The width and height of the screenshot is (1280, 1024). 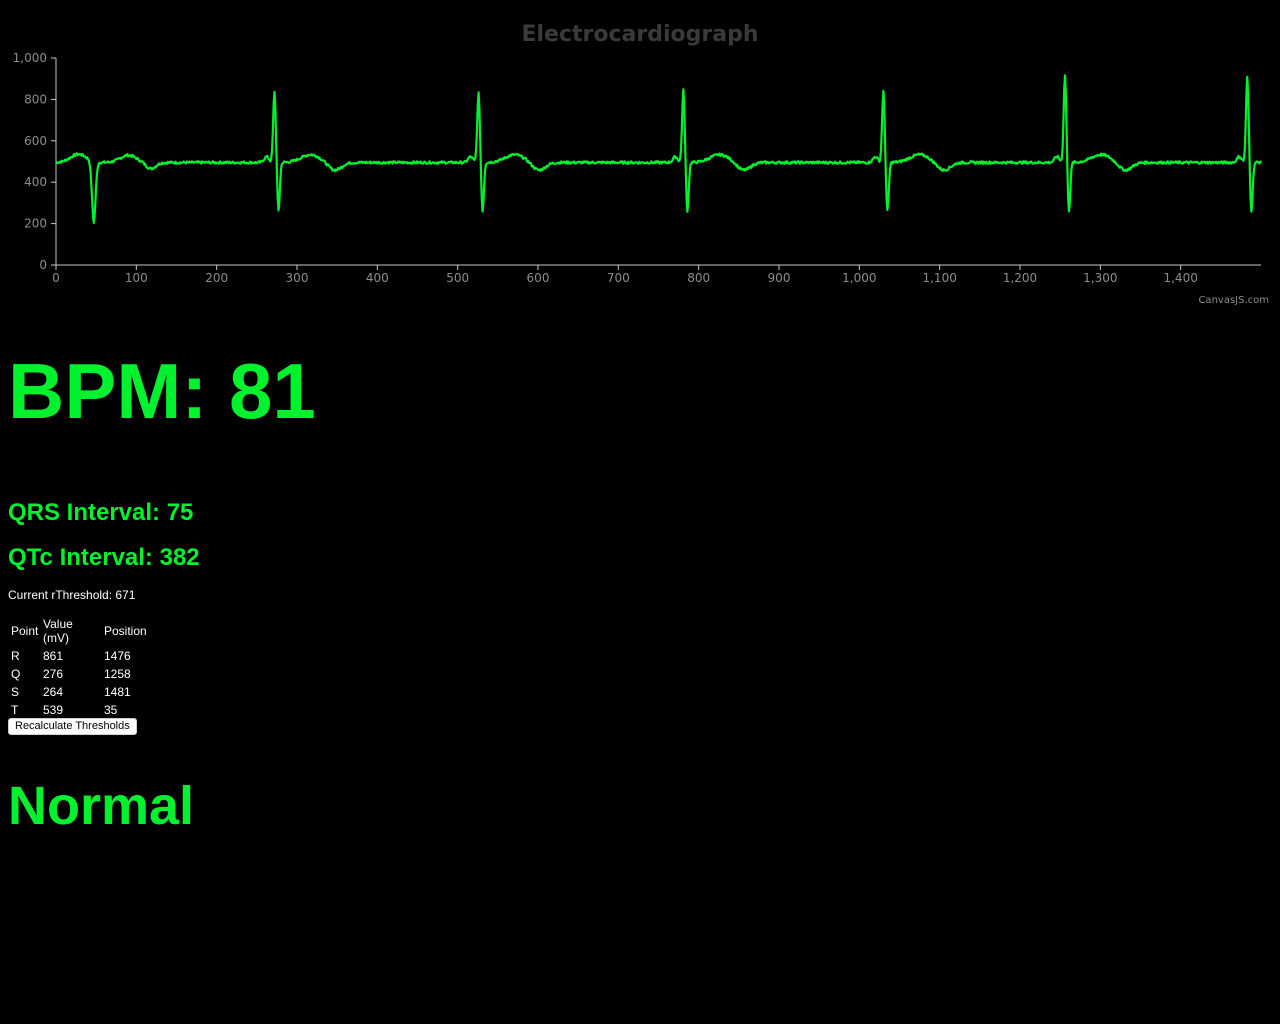 What do you see at coordinates (698, 278) in the screenshot?
I see `x-tick-label: 800` at bounding box center [698, 278].